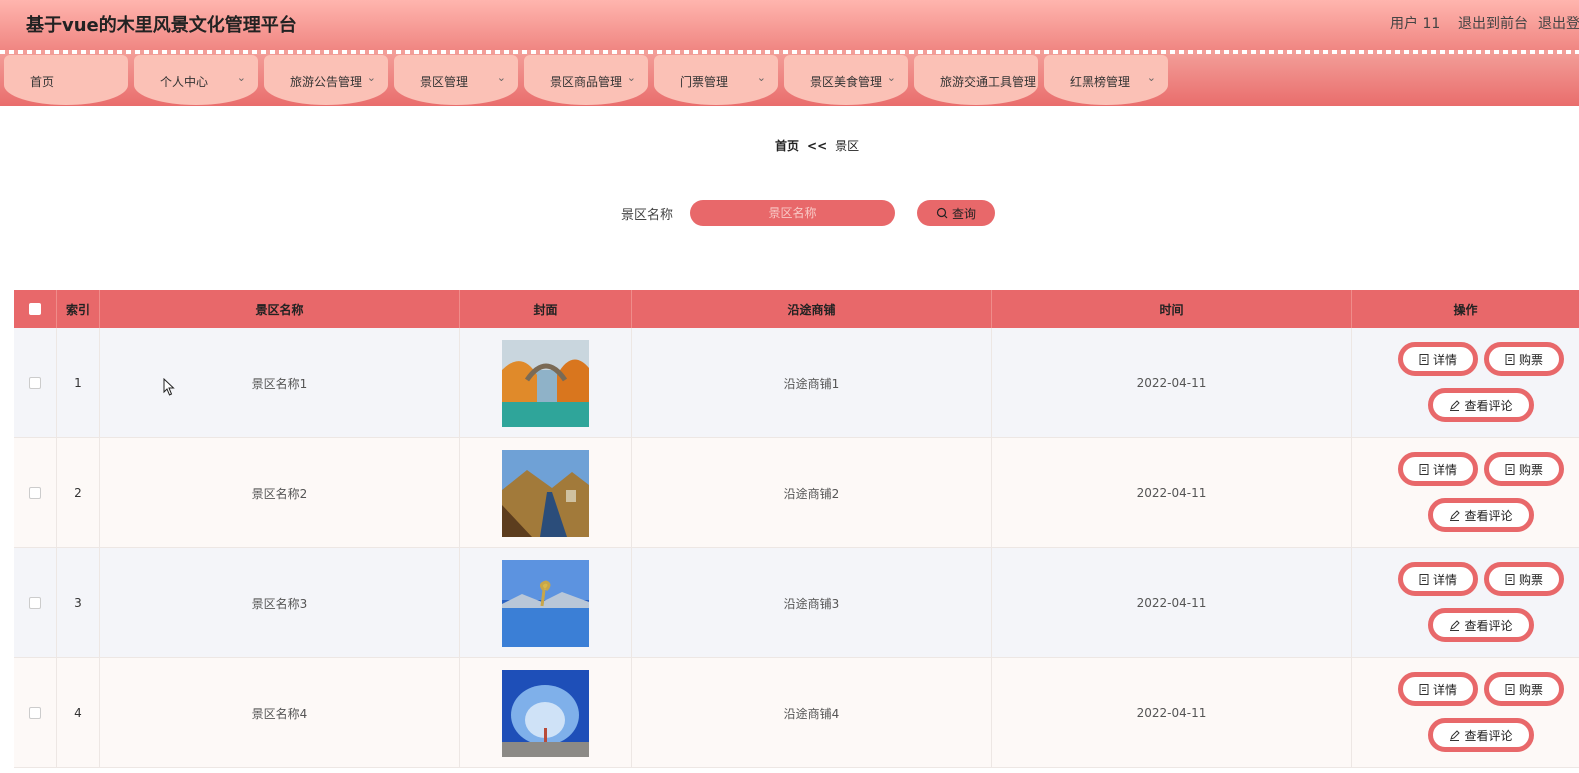 The width and height of the screenshot is (1579, 773). What do you see at coordinates (796, 493) in the screenshot?
I see `table-row: 2 景区名称2 沿途商铺2 2022-04-11 详情 购票 查看评论` at bounding box center [796, 493].